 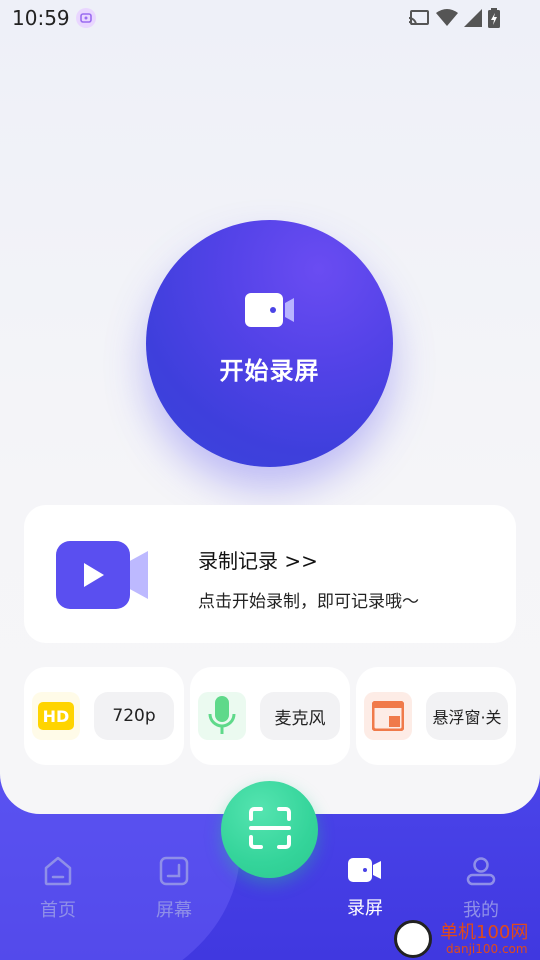 I want to click on microphone-option: 麦克风, so click(x=270, y=716).